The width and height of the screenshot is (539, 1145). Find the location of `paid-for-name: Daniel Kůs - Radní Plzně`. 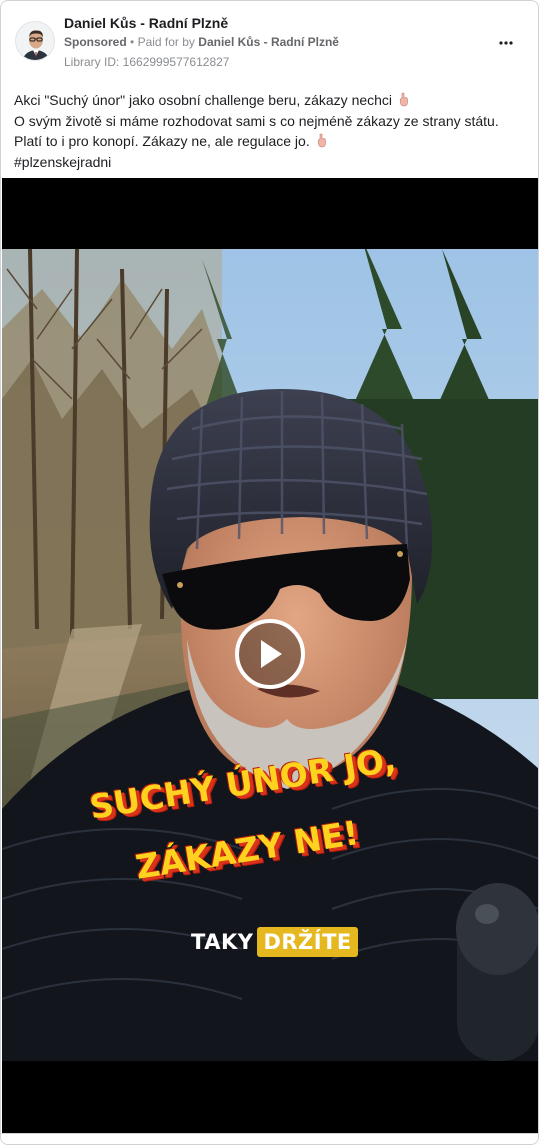

paid-for-name: Daniel Kůs - Radní Plzně is located at coordinates (268, 42).